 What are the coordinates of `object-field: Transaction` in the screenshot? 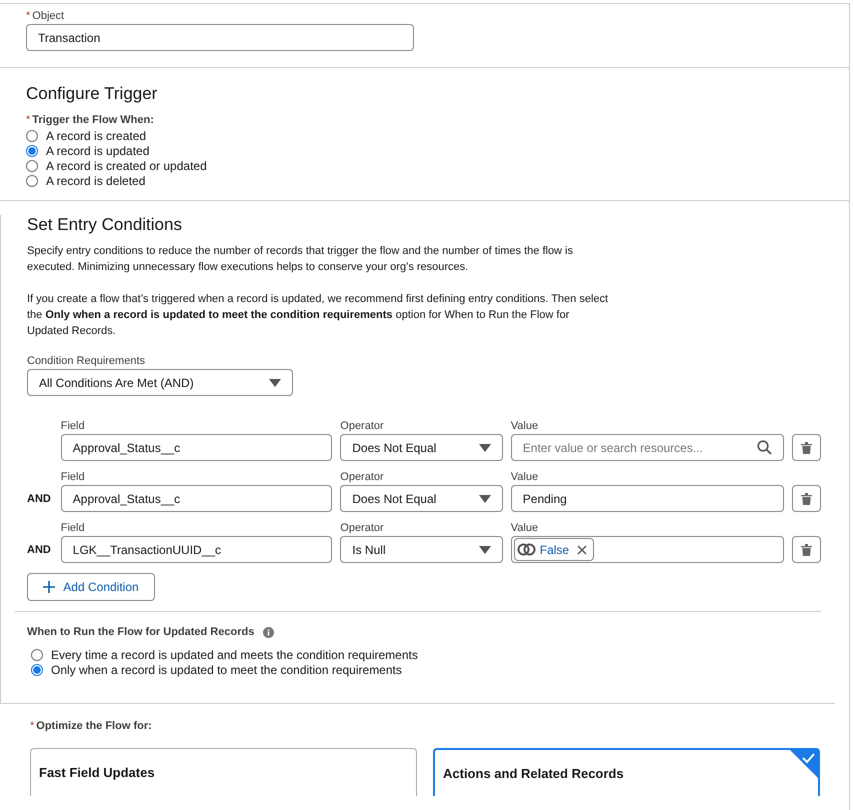 It's located at (220, 37).